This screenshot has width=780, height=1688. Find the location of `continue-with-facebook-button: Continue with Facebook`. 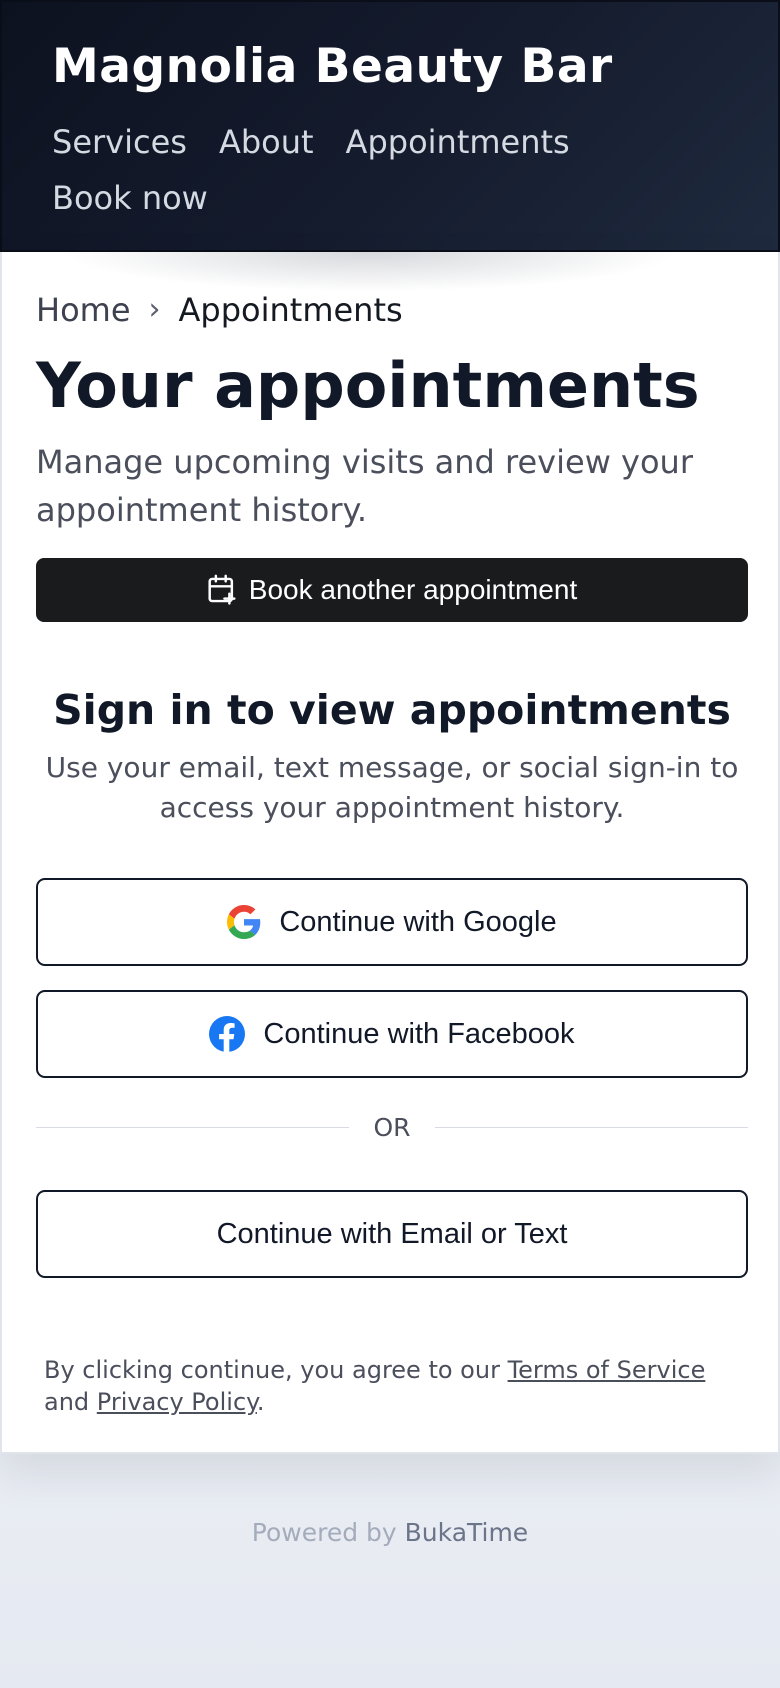

continue-with-facebook-button: Continue with Facebook is located at coordinates (392, 1034).